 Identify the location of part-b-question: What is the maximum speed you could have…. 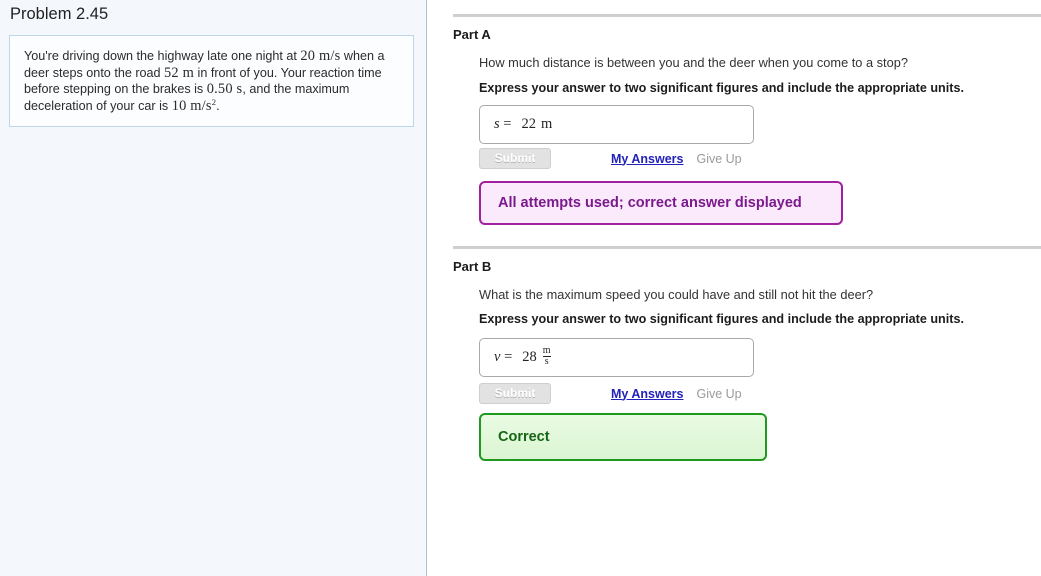
(676, 294).